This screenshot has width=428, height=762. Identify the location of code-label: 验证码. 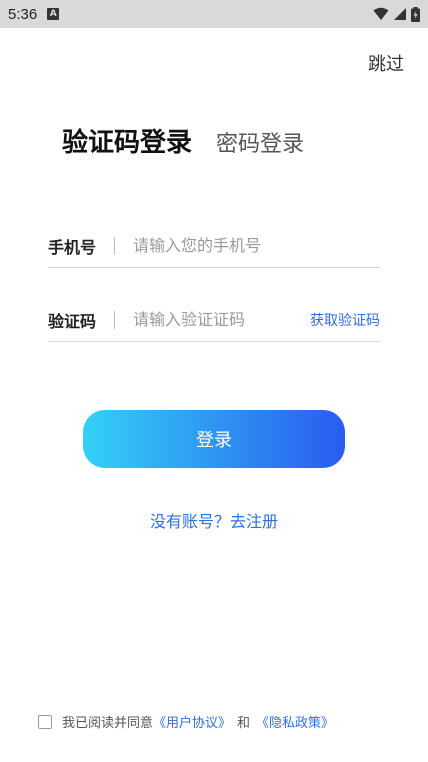
(72, 321).